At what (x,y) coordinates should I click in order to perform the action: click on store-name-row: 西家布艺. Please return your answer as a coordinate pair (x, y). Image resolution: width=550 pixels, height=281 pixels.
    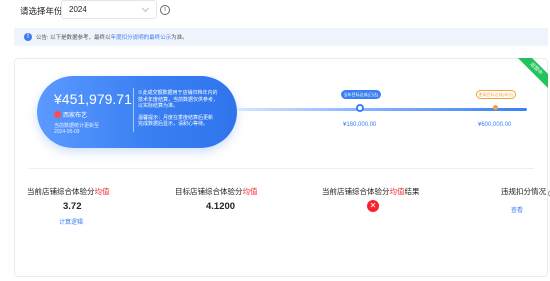
    Looking at the image, I should click on (70, 114).